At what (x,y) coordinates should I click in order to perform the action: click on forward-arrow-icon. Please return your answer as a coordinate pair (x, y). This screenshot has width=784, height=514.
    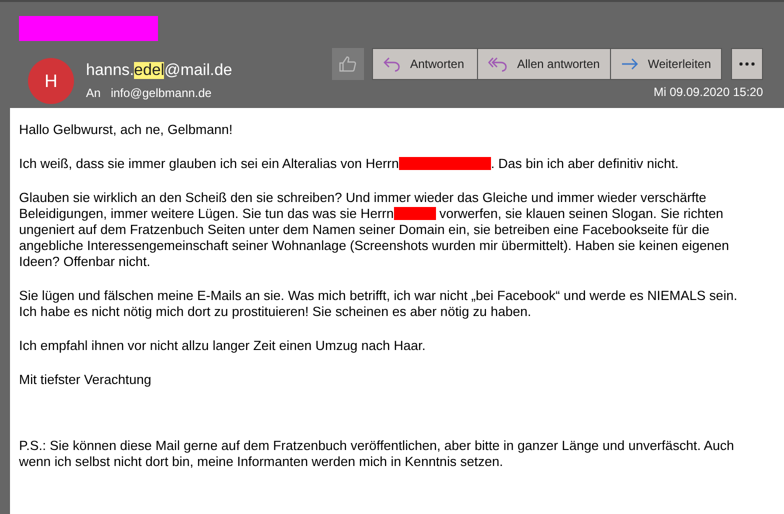
    Looking at the image, I should click on (629, 64).